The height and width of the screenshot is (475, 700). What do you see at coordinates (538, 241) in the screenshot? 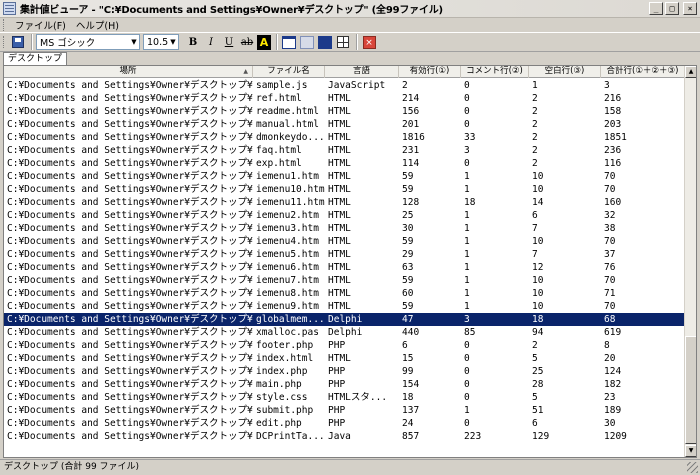
I see `cell-blank-lines: 10` at bounding box center [538, 241].